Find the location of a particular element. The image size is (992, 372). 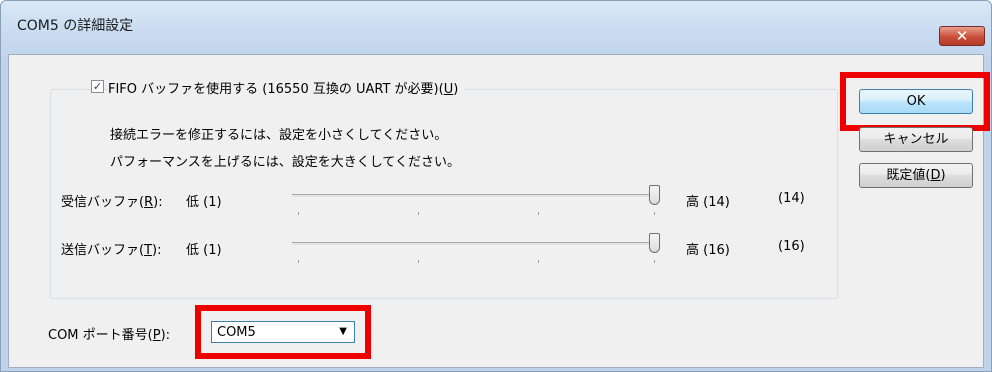

fifo-checkbox: ✓ is located at coordinates (97, 86).